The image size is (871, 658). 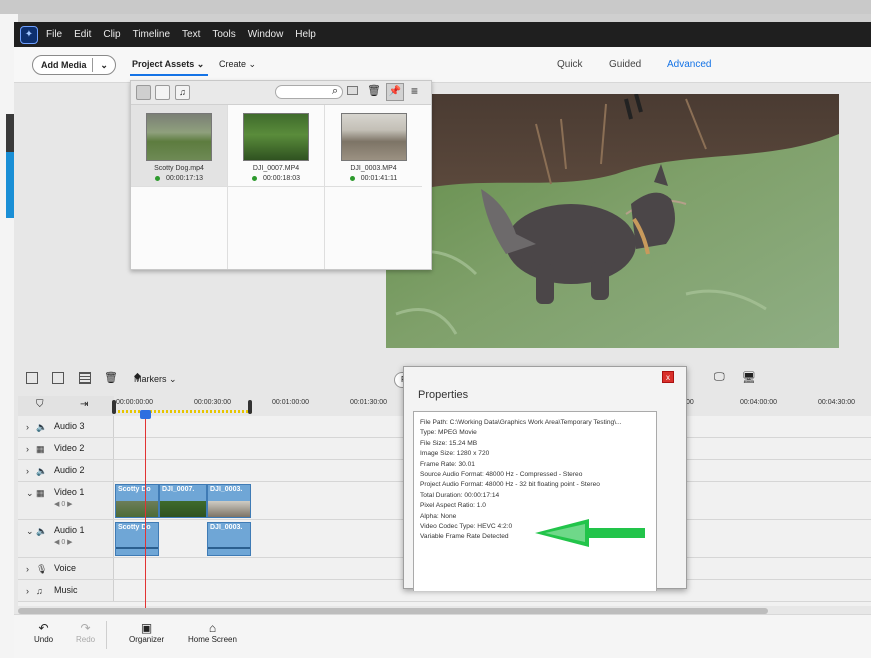 What do you see at coordinates (147, 639) in the screenshot?
I see `organizer-label: Organizer` at bounding box center [147, 639].